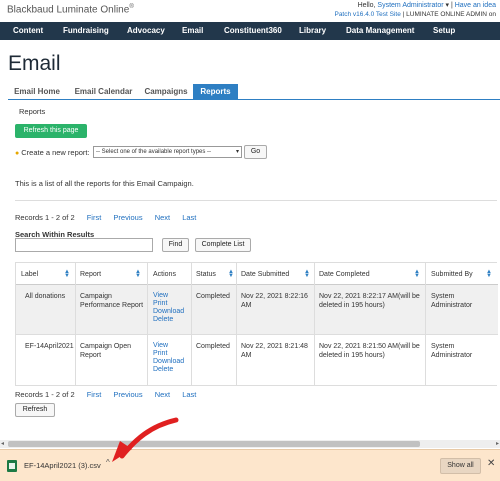 The height and width of the screenshot is (481, 500). I want to click on annotation-arrow-shaft, so click(149, 438).